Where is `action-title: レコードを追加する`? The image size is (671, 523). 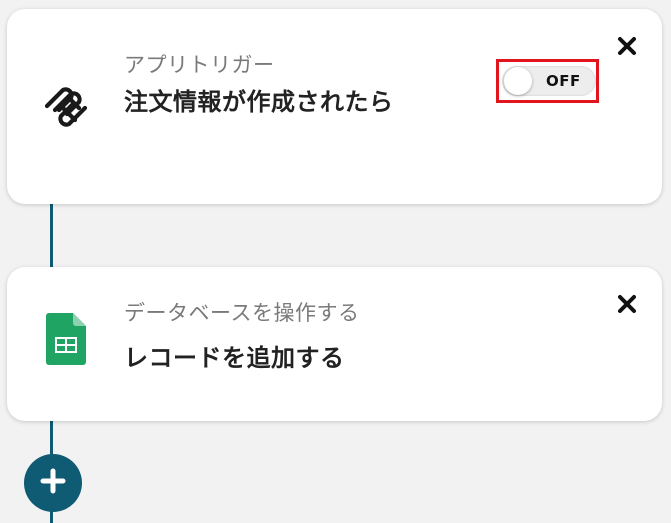
action-title: レコードを追加する is located at coordinates (234, 358).